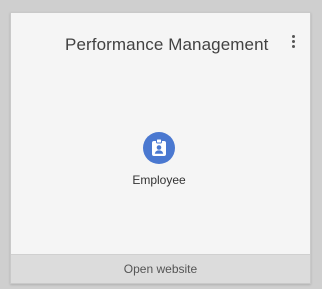 The height and width of the screenshot is (289, 322). I want to click on app-icon-circle, so click(159, 148).